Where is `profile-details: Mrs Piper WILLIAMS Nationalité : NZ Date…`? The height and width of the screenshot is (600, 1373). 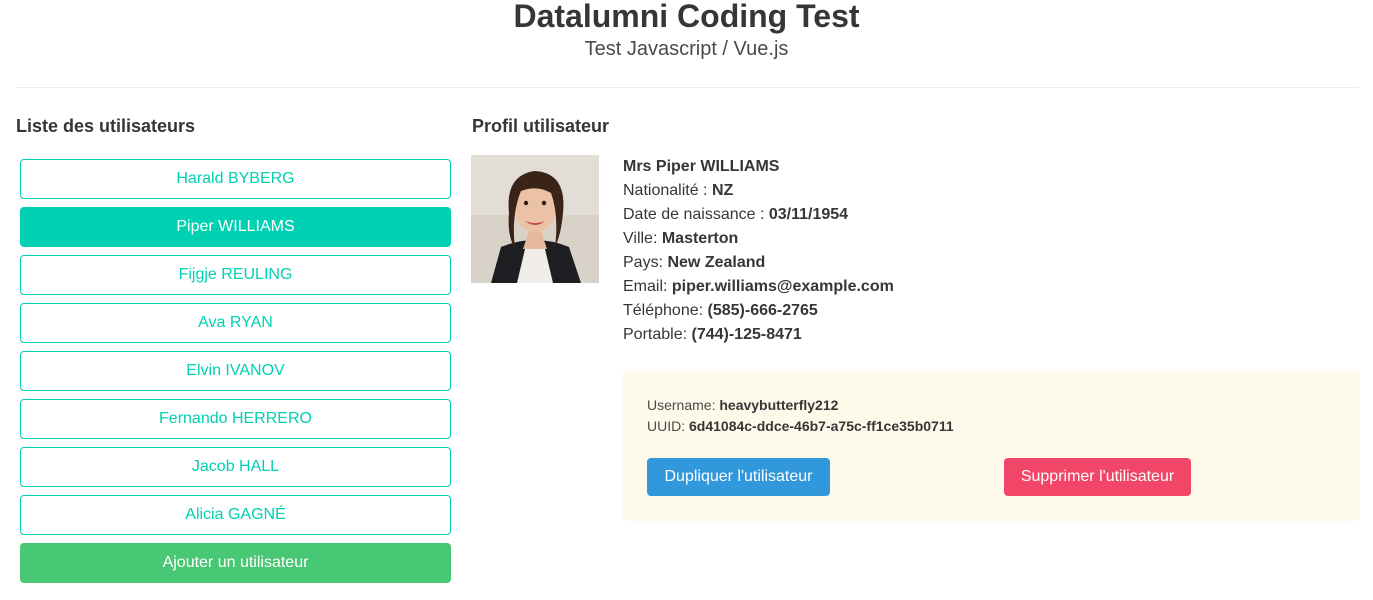 profile-details: Mrs Piper WILLIAMS Nationalité : NZ Date… is located at coordinates (758, 251).